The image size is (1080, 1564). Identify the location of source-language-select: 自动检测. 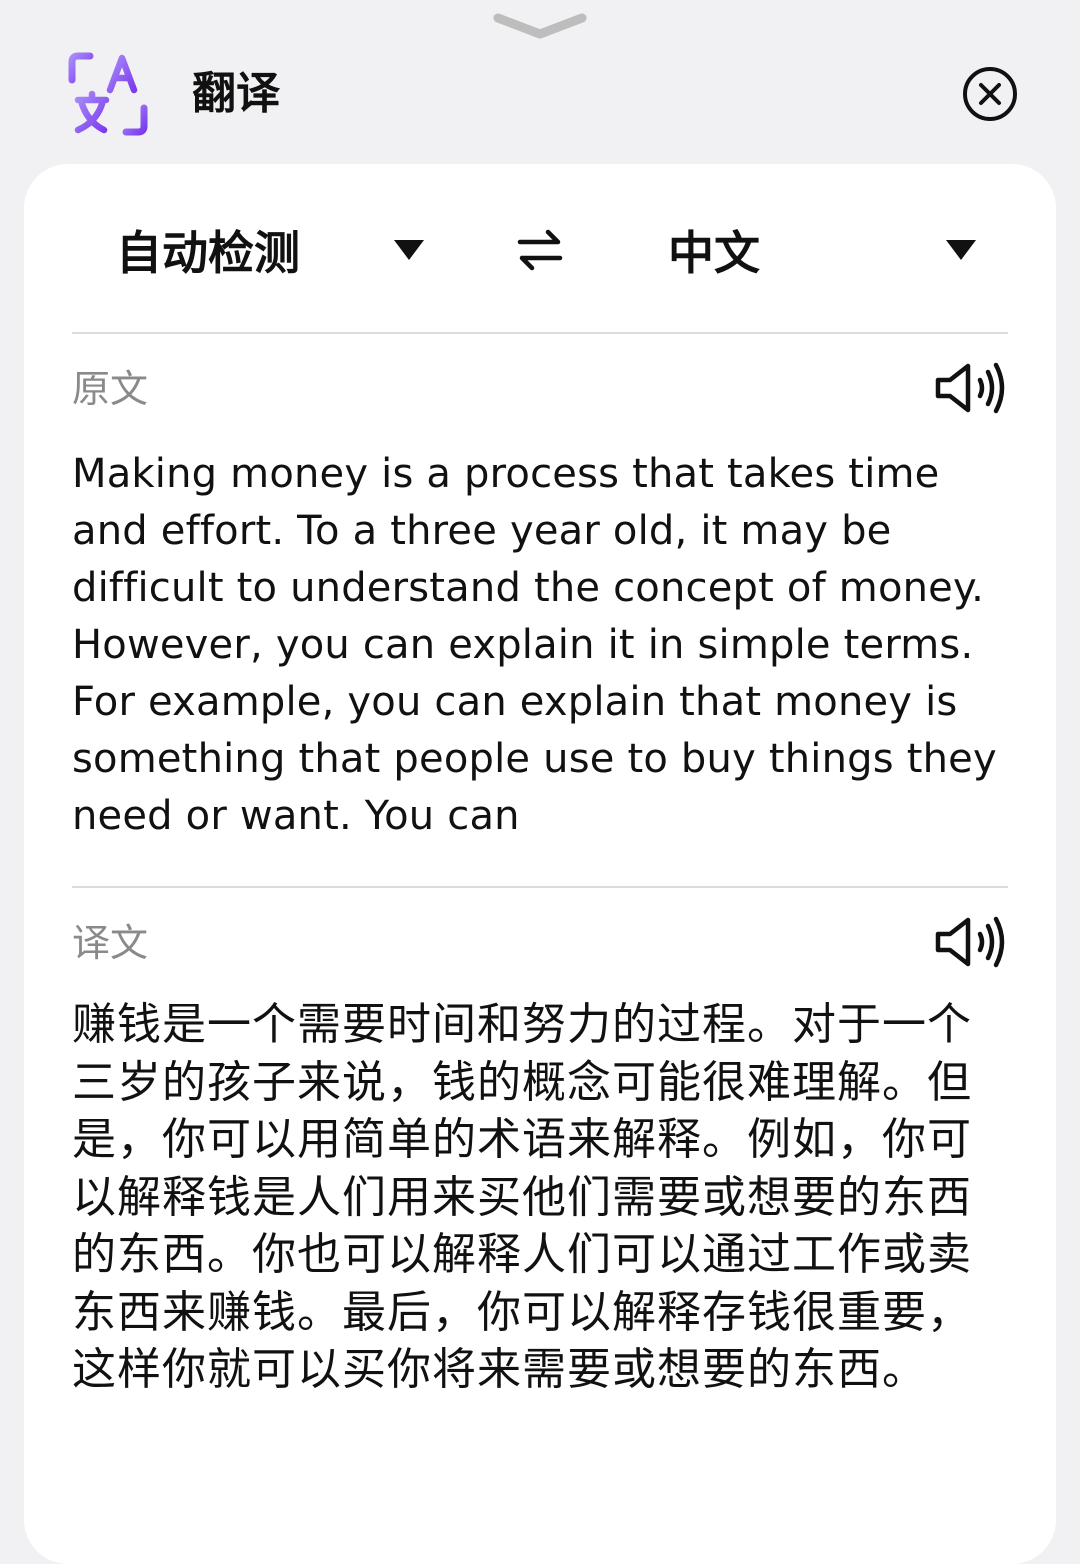
(271, 250).